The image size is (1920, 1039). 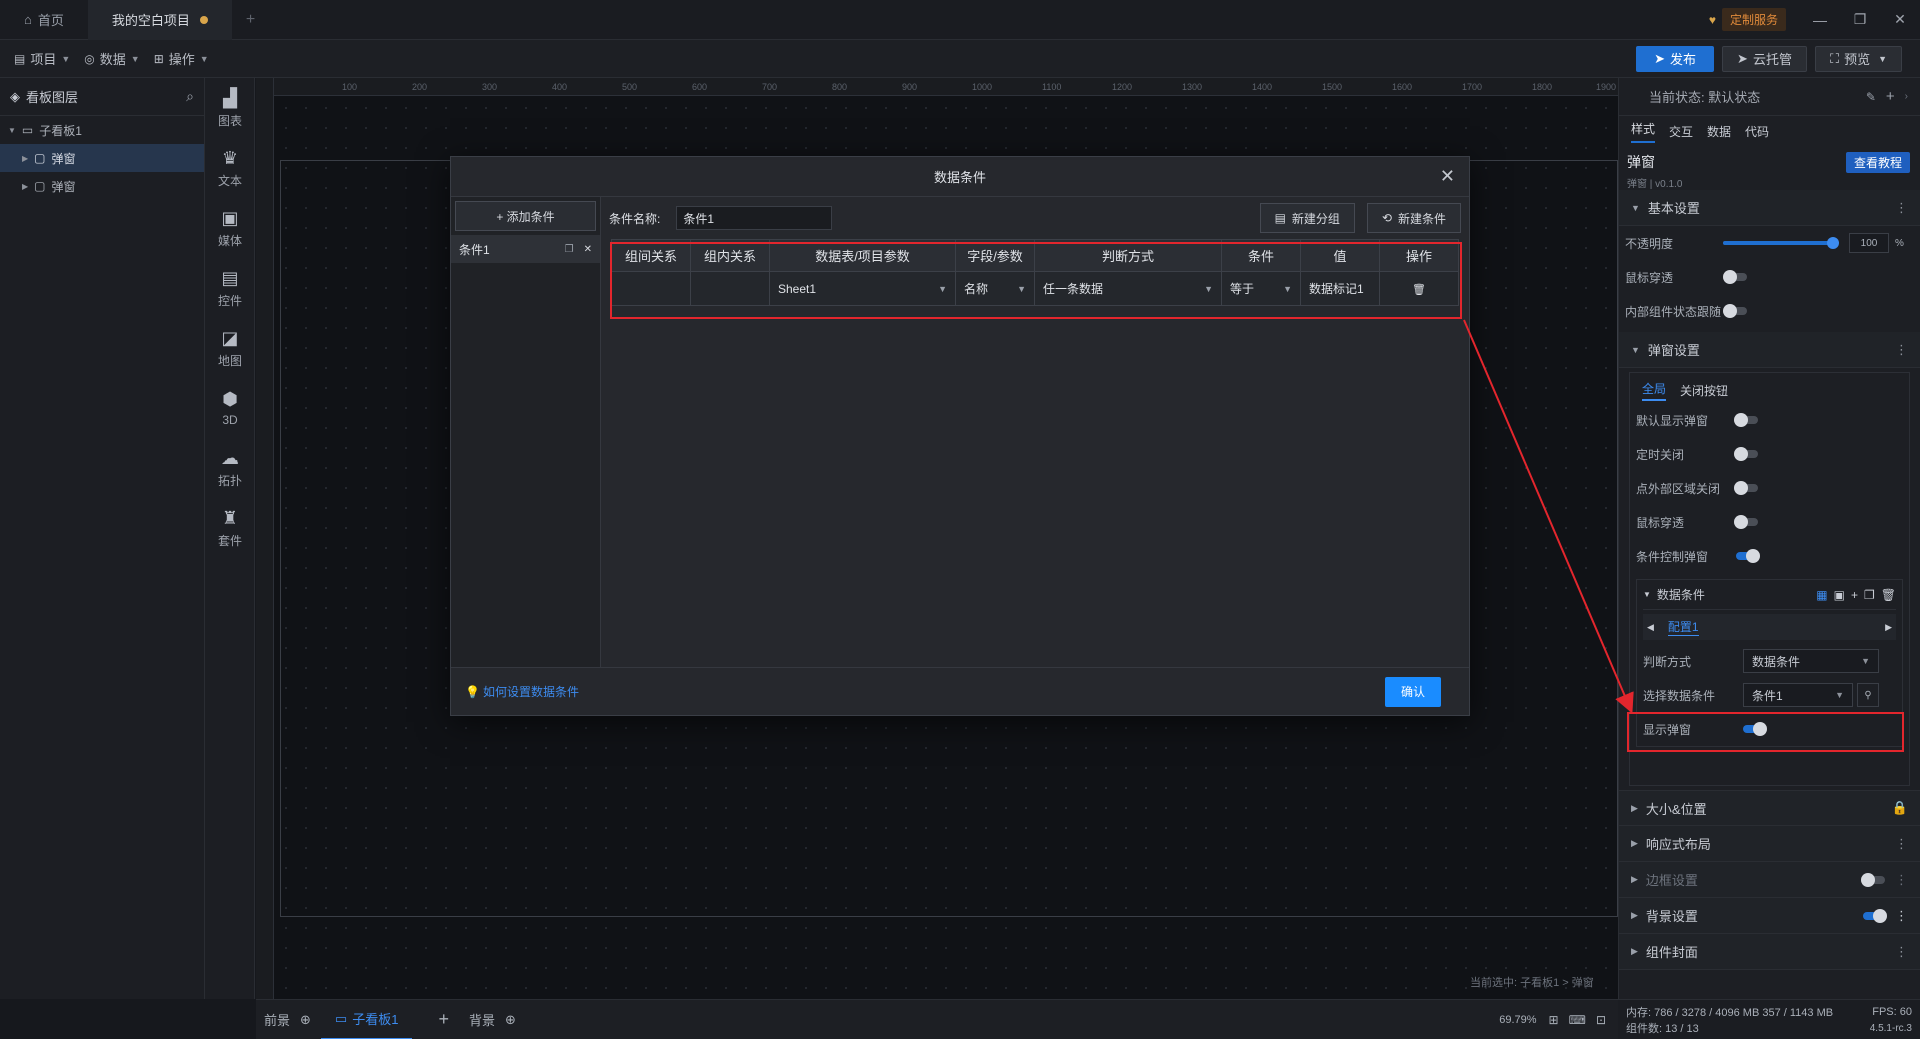 What do you see at coordinates (1554, 1020) in the screenshot?
I see `fit-screen-icon: ⊞` at bounding box center [1554, 1020].